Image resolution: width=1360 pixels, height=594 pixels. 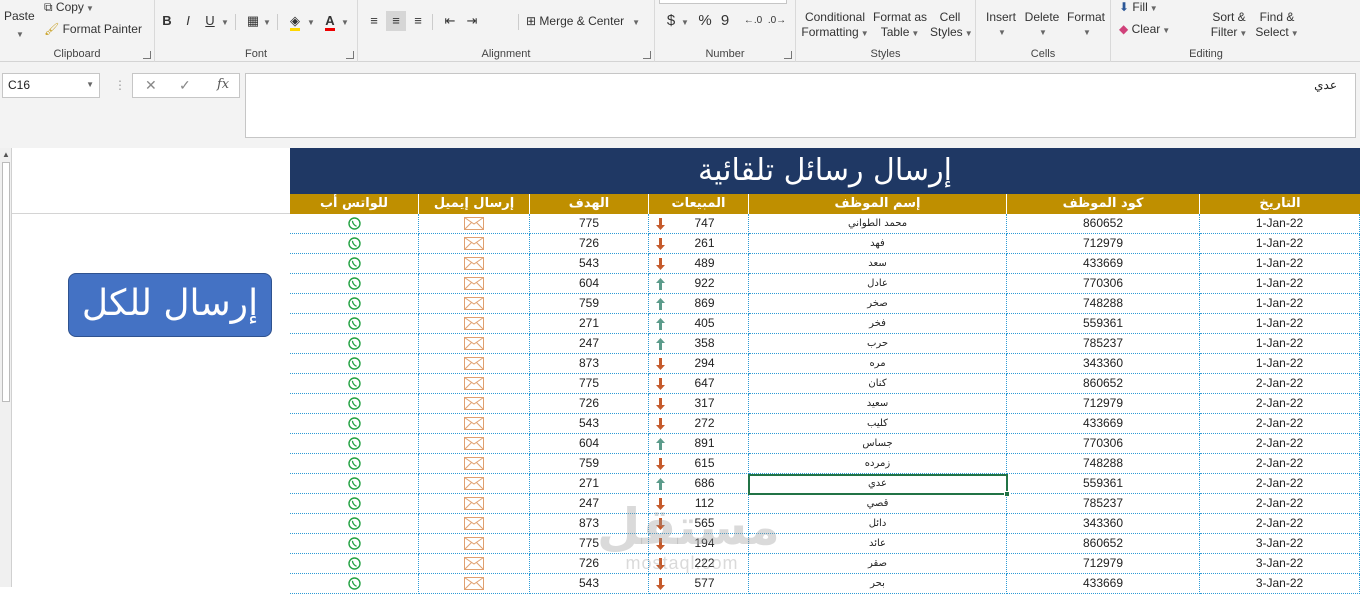 I want to click on cell-sales: 358, so click(x=699, y=344).